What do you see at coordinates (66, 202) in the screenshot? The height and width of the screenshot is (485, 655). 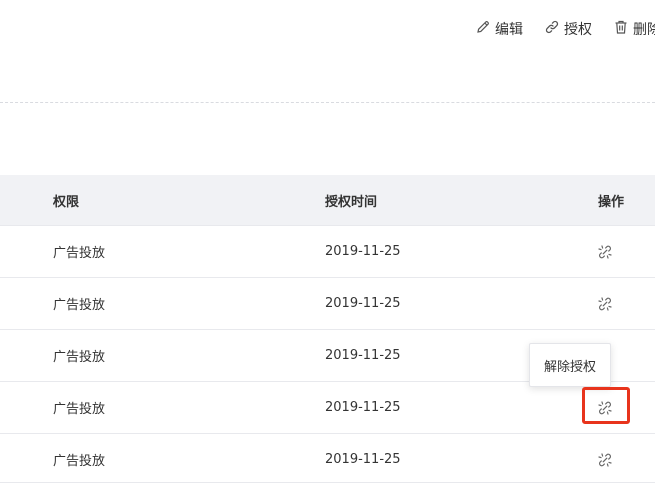 I see `header-permission: 权限` at bounding box center [66, 202].